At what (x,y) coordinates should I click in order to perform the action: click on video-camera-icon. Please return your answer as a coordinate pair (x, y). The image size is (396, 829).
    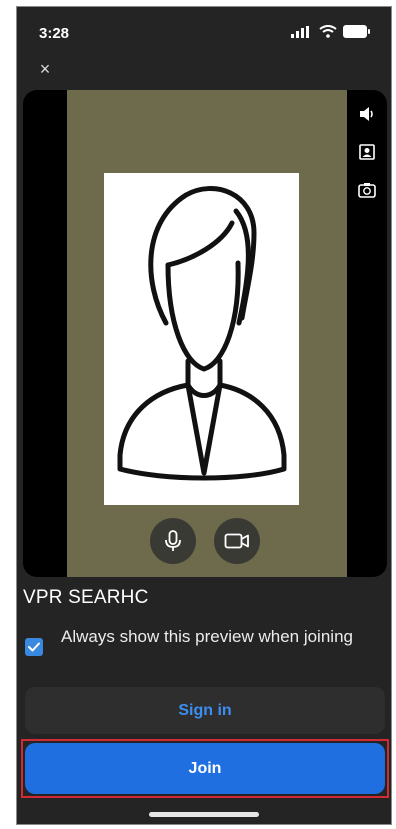
    Looking at the image, I should click on (236, 541).